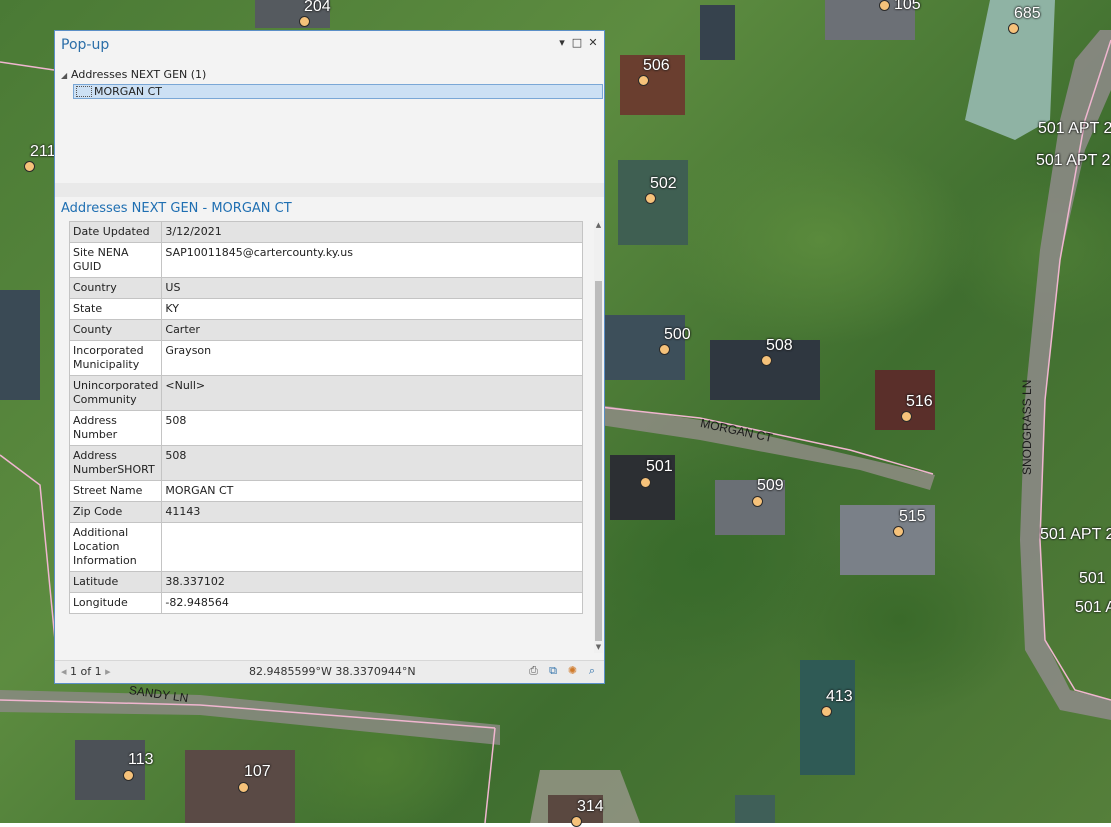  Describe the element at coordinates (779, 345) in the screenshot. I see `address-label: 508` at that location.